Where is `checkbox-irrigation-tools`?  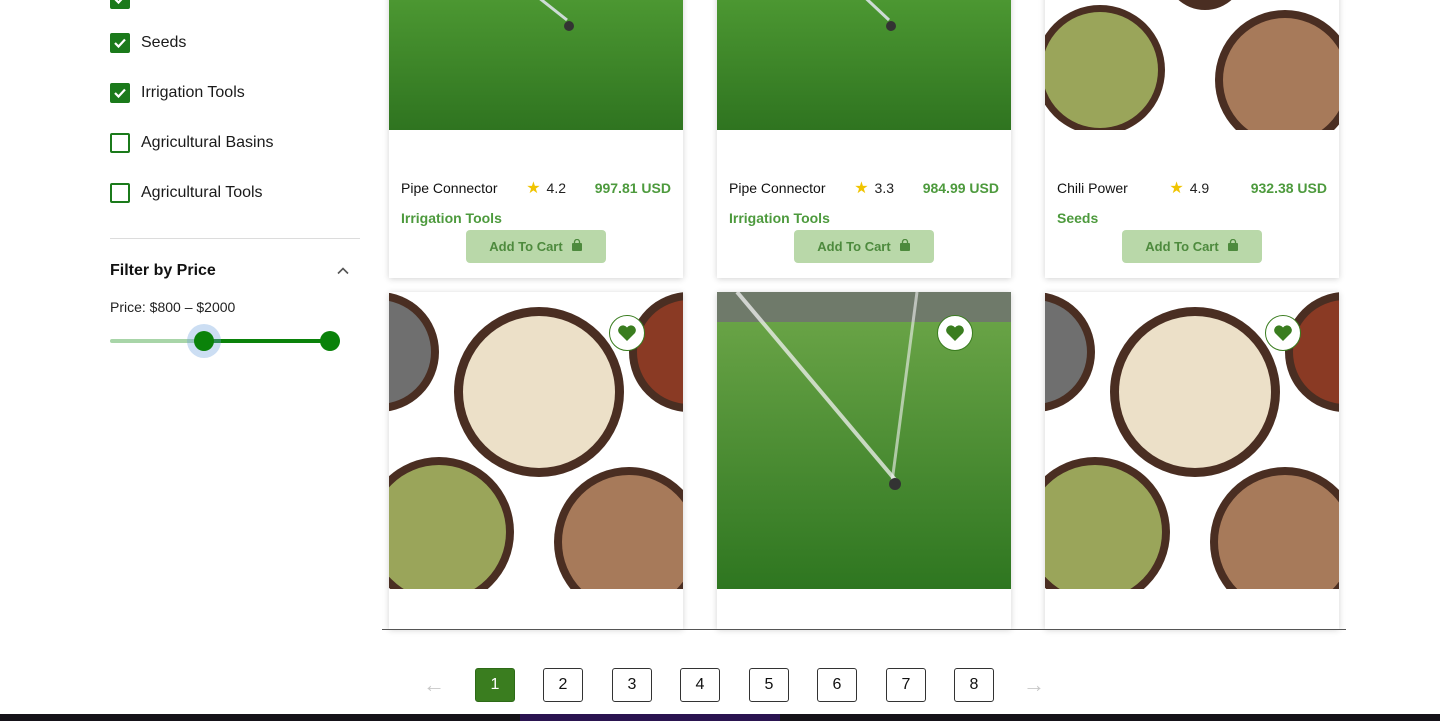 checkbox-irrigation-tools is located at coordinates (120, 93).